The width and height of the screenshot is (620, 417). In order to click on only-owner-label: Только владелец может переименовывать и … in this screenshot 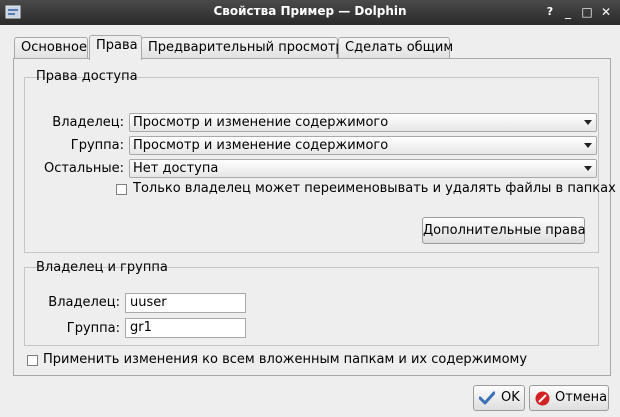, I will do `click(374, 188)`.